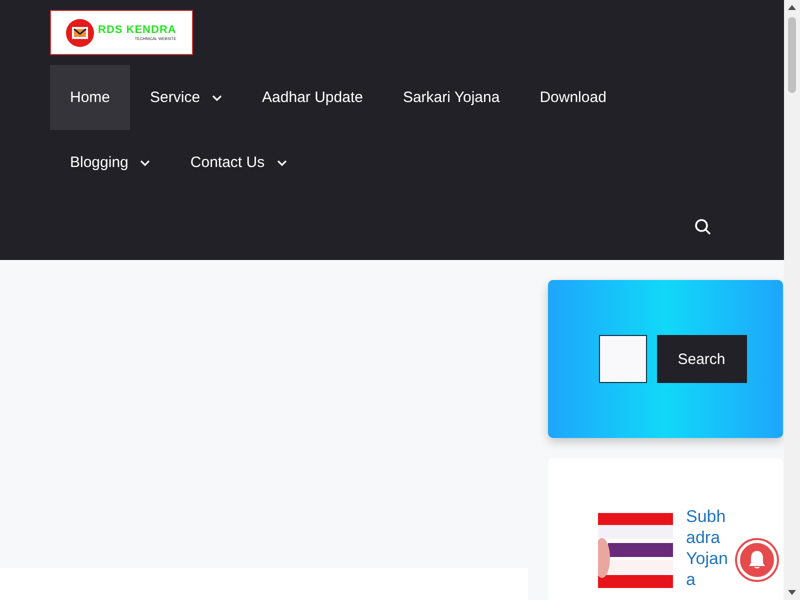 This screenshot has width=800, height=600. What do you see at coordinates (451, 97) in the screenshot?
I see `nav-link: Sarkari Yojana` at bounding box center [451, 97].